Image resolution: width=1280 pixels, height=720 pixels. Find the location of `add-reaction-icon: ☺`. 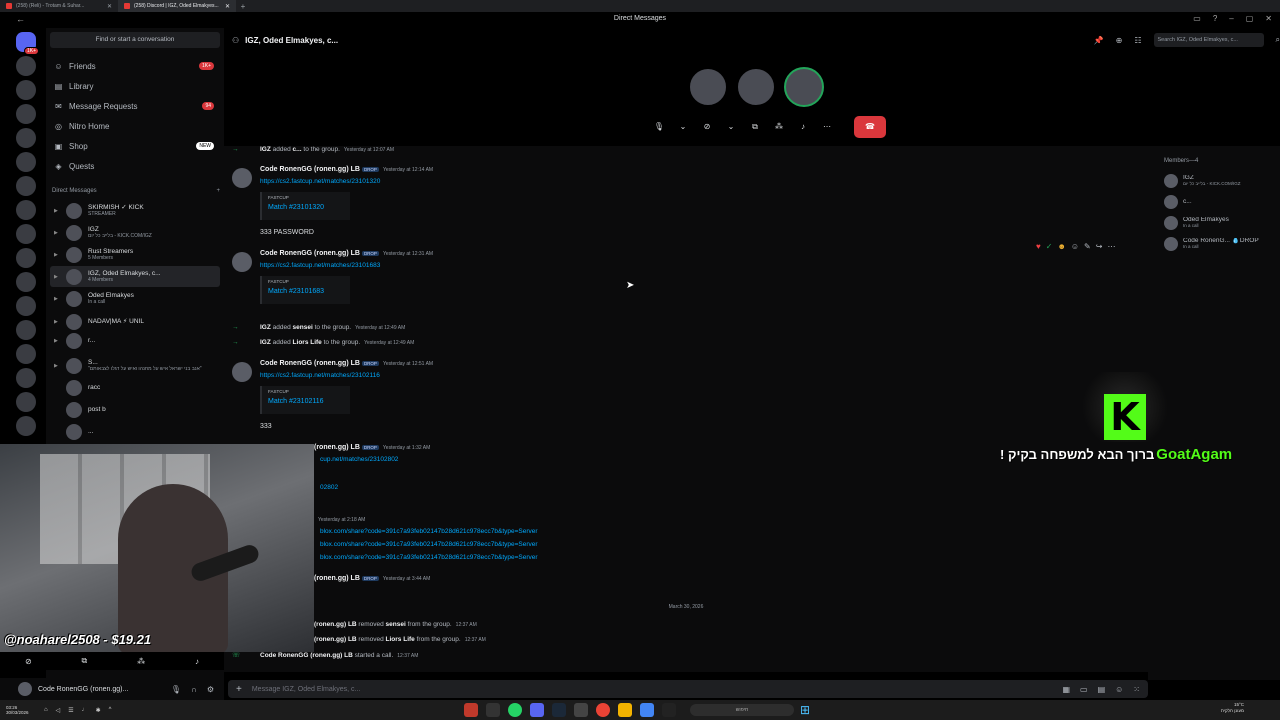

add-reaction-icon: ☺ is located at coordinates (1075, 246).